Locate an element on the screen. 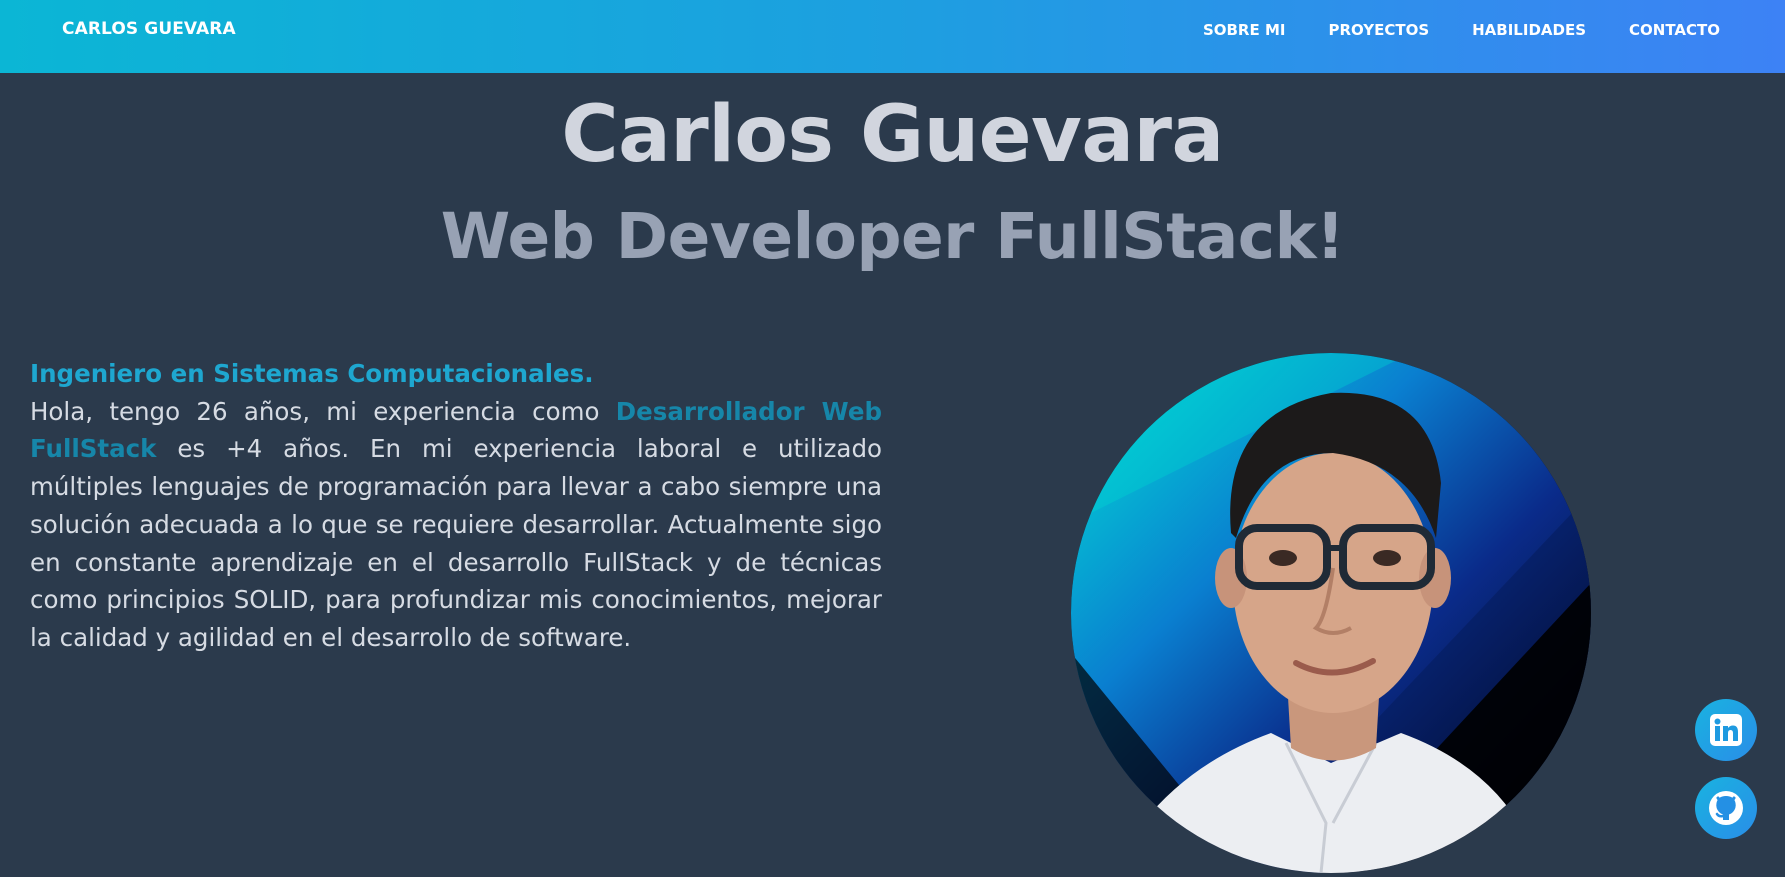 This screenshot has width=1785, height=877. github-icon is located at coordinates (1726, 808).